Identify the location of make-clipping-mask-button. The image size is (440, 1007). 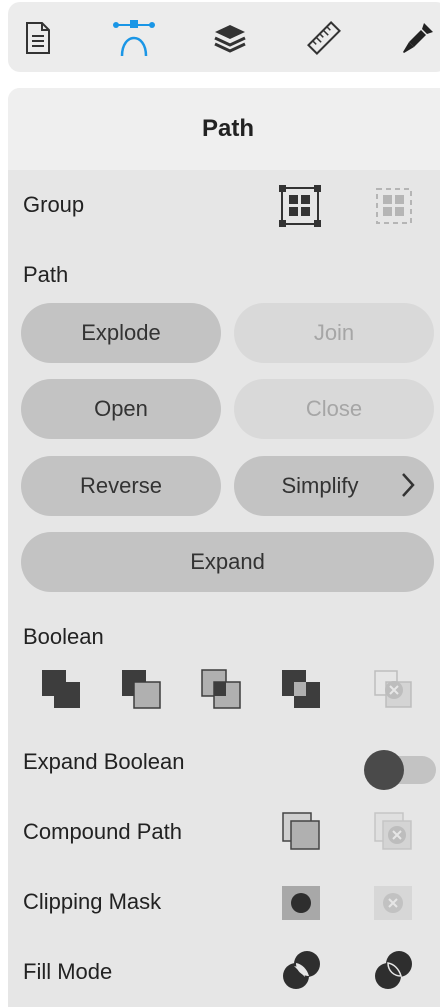
(301, 903).